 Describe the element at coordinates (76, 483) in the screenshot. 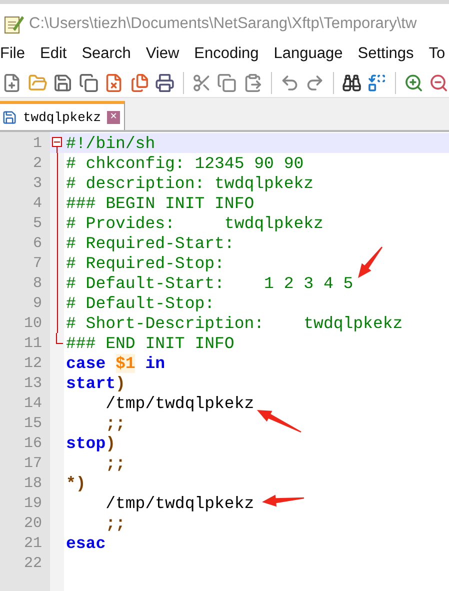

I see `code-line: *)` at that location.